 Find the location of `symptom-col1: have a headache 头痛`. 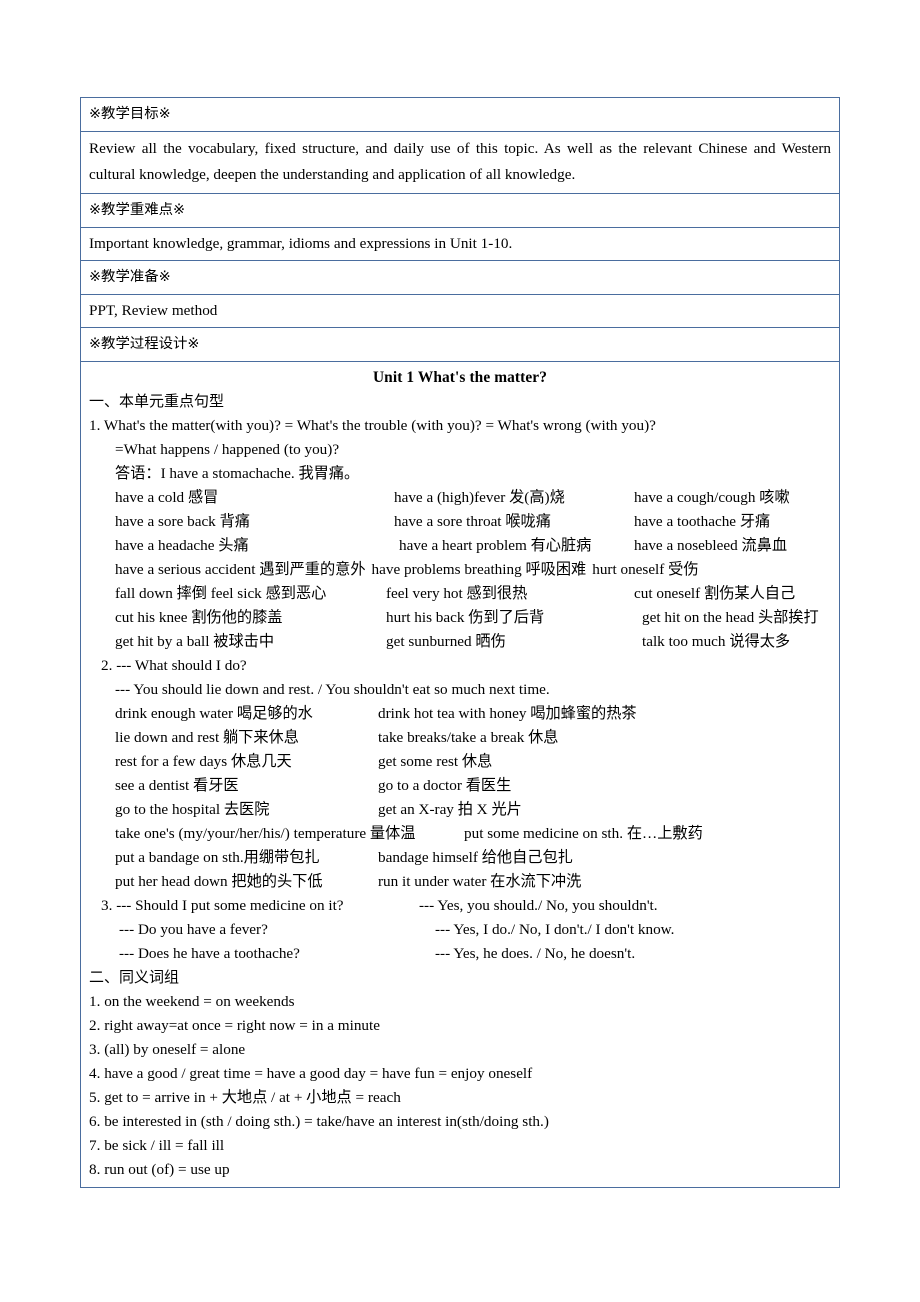

symptom-col1: have a headache 头痛 is located at coordinates (182, 546).